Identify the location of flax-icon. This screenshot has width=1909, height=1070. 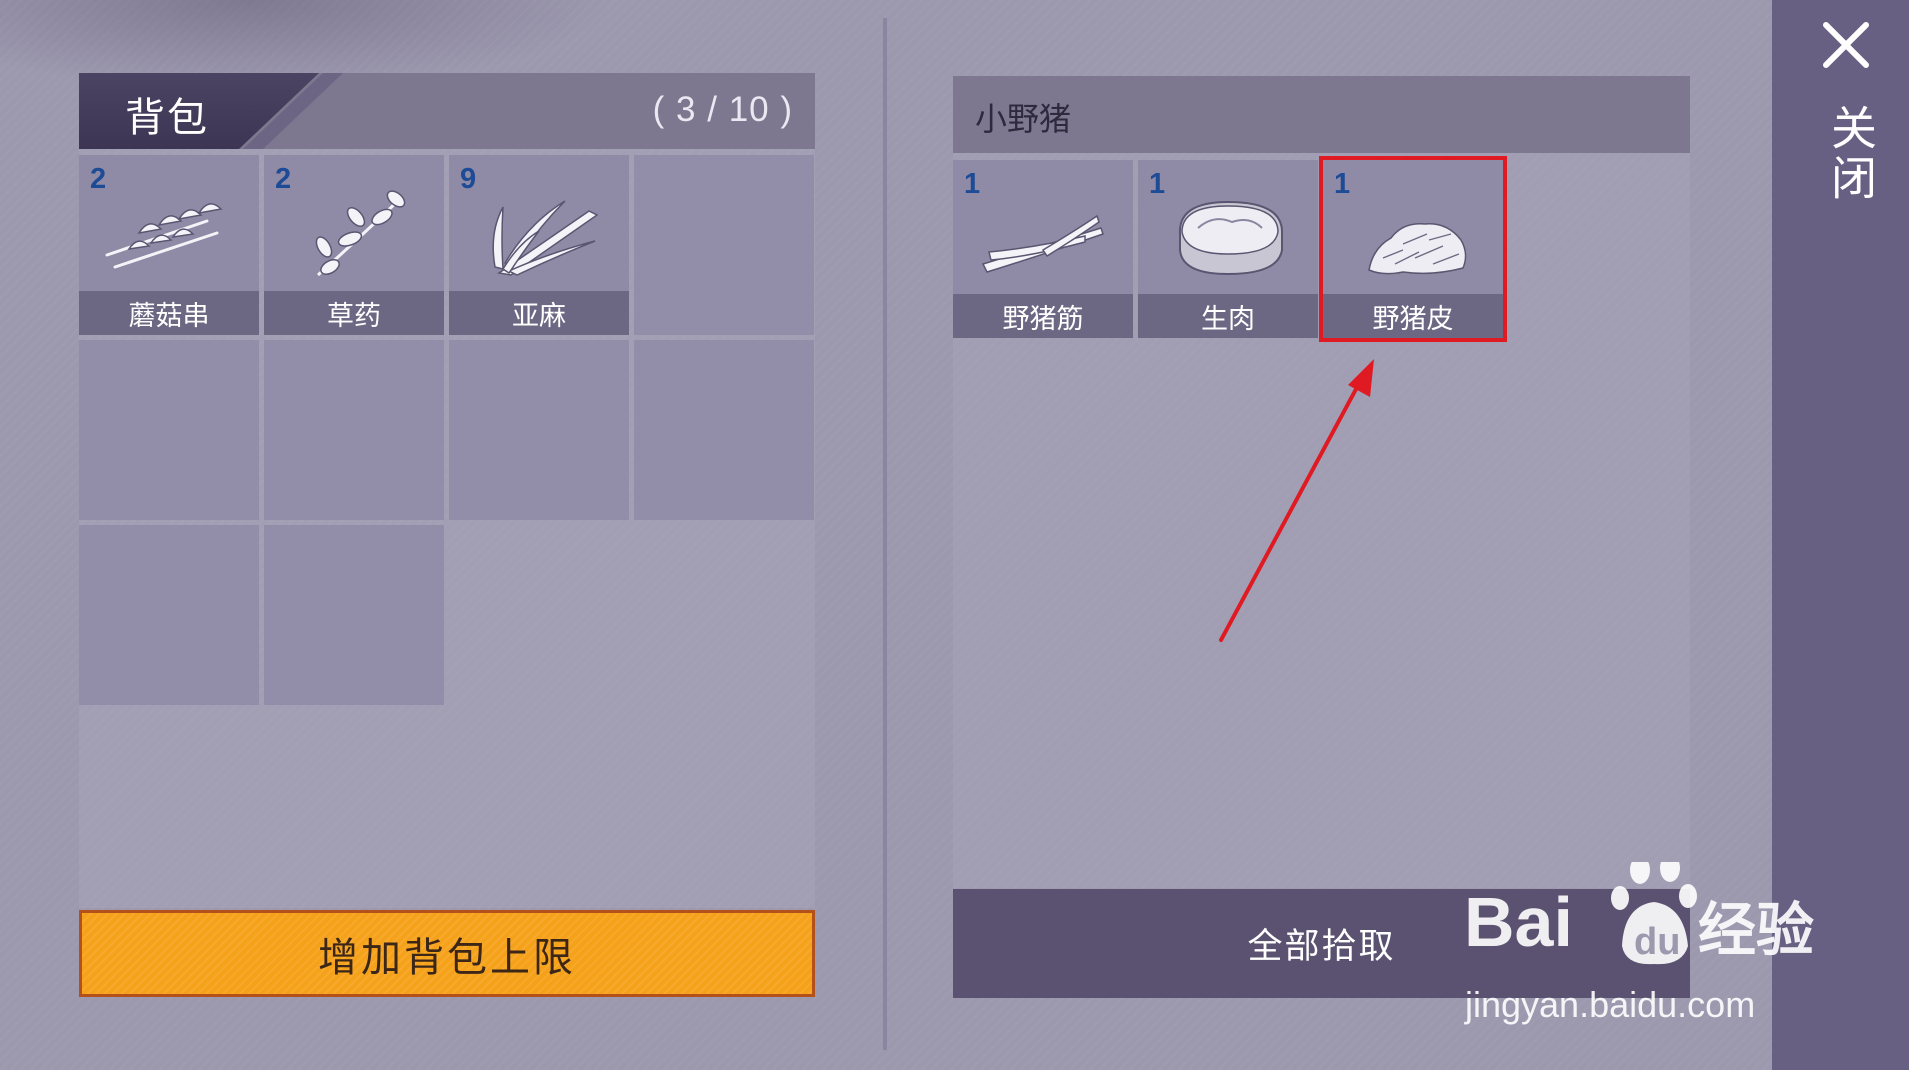
(545, 238).